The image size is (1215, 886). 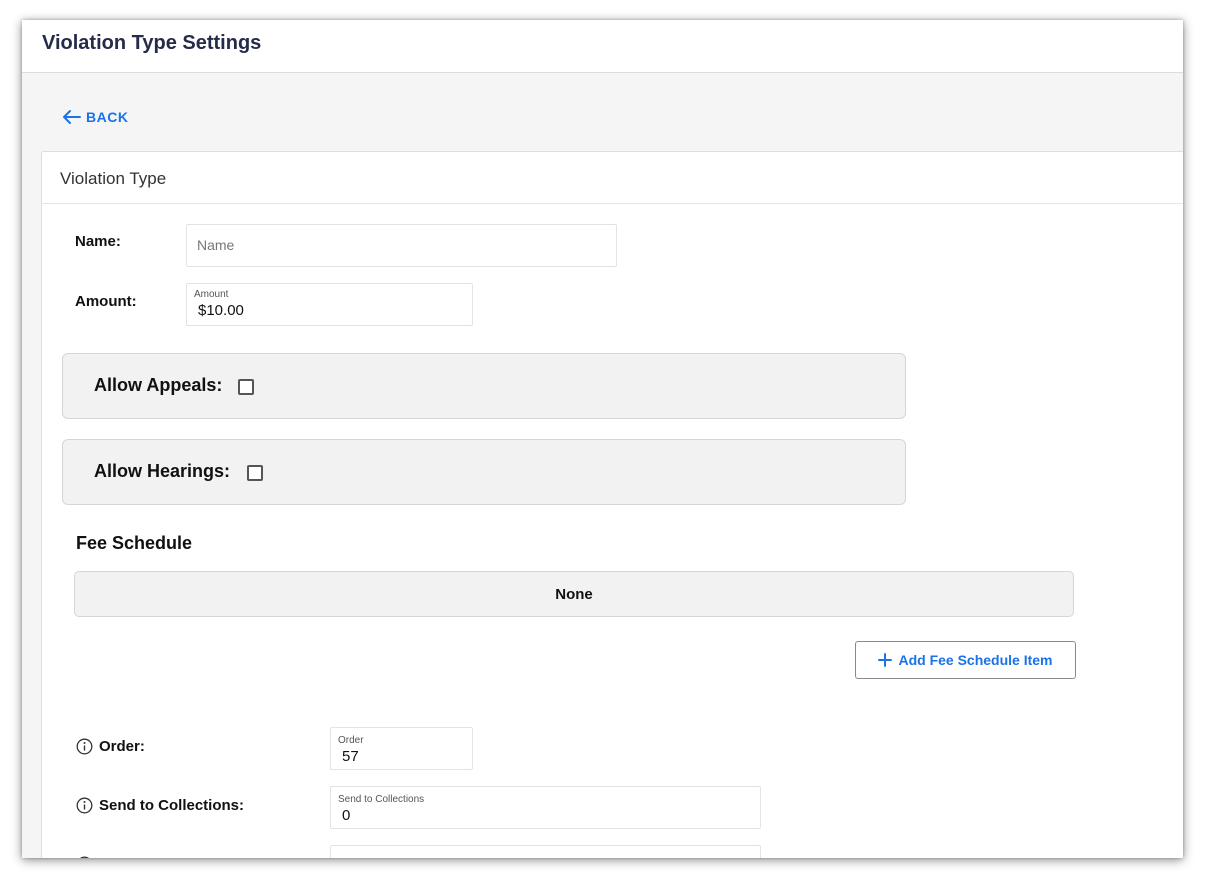 What do you see at coordinates (885, 660) in the screenshot?
I see `plus-icon` at bounding box center [885, 660].